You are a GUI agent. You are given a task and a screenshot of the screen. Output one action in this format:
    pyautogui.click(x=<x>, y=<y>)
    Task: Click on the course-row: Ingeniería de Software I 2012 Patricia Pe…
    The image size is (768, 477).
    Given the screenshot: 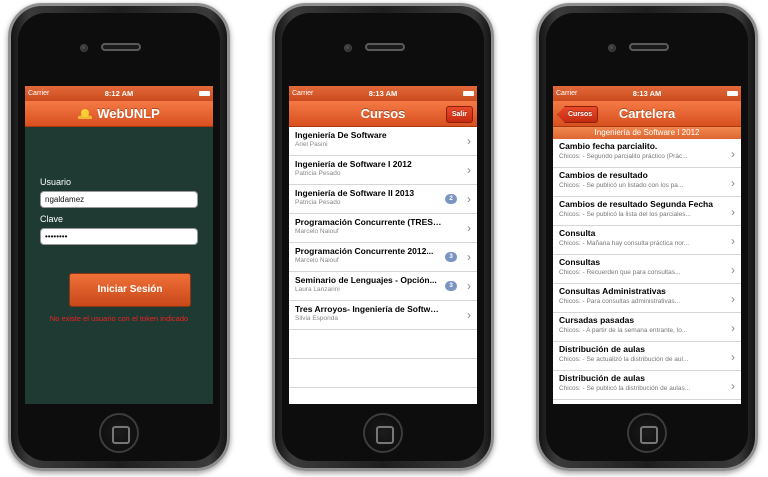 What is the action you would take?
    pyautogui.click(x=383, y=170)
    